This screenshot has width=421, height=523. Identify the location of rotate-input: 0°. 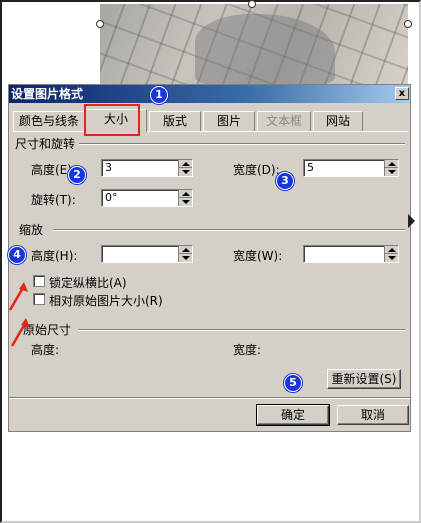
(147, 198).